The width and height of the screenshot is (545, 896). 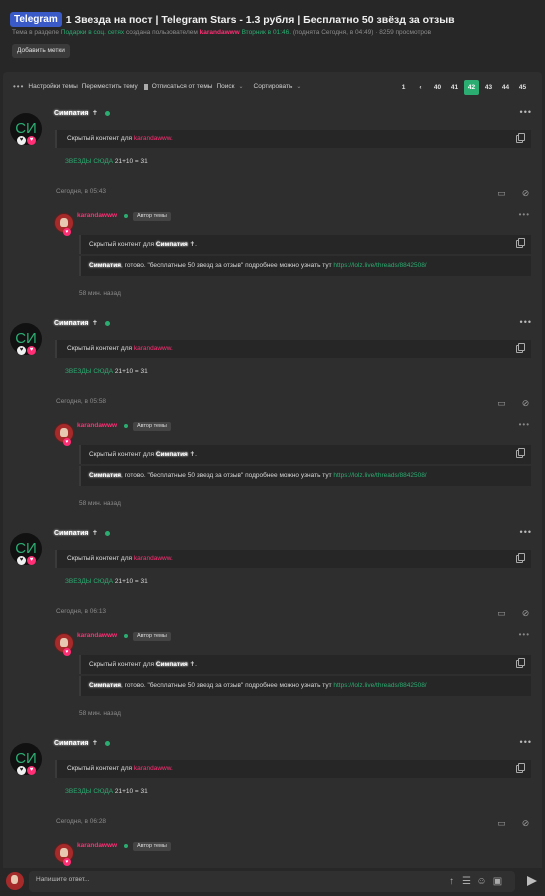 I want to click on page-43: 43, so click(x=488, y=87).